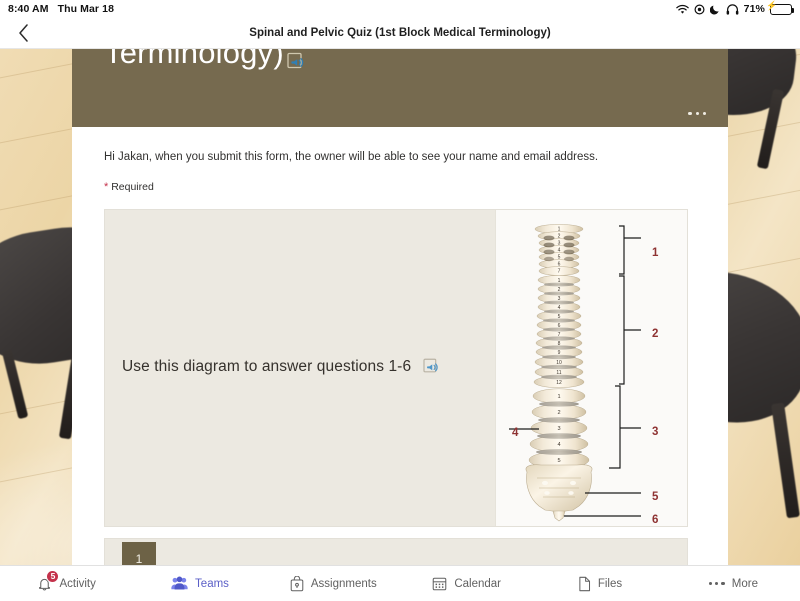 Image resolution: width=800 pixels, height=601 pixels. Describe the element at coordinates (655, 253) in the screenshot. I see `diagram-callout-1: 1` at that location.